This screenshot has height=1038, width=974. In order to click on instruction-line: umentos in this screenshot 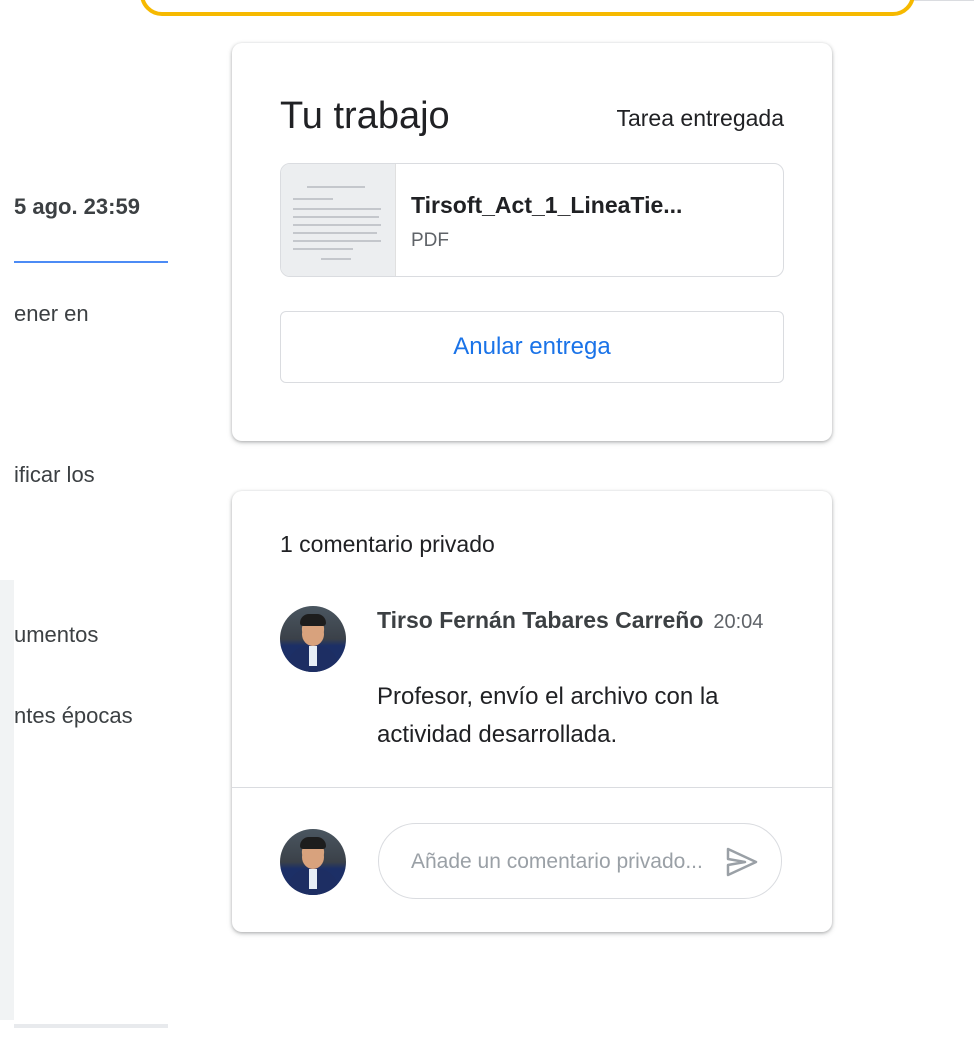, I will do `click(56, 634)`.